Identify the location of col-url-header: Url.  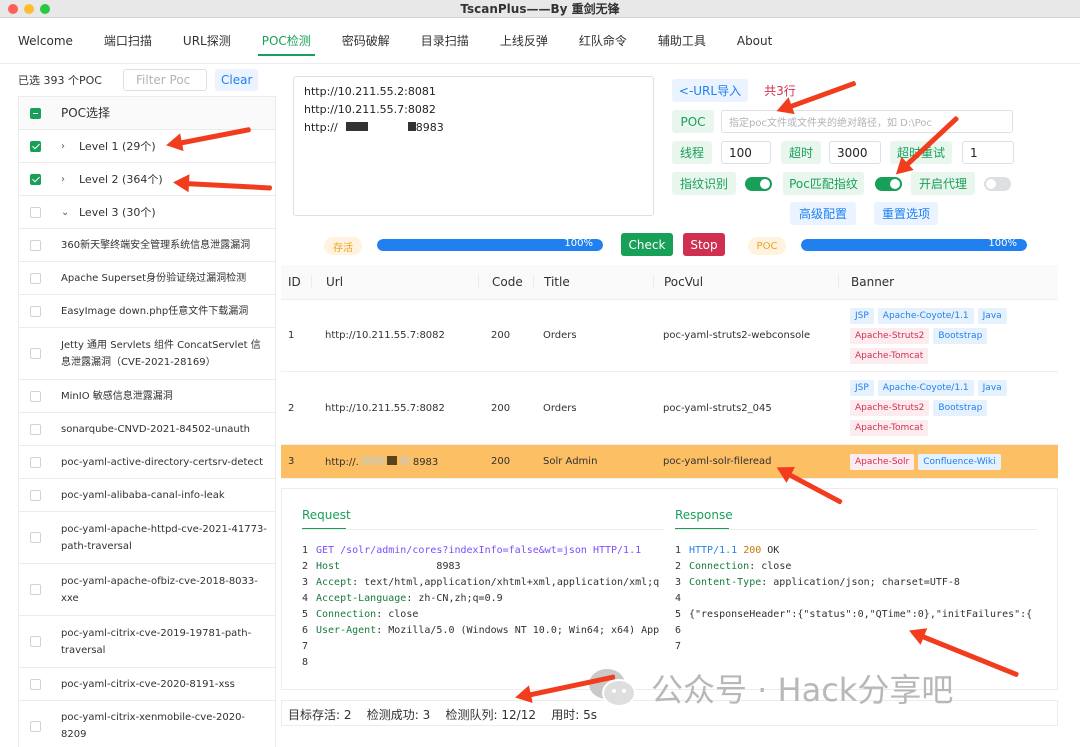
(394, 282).